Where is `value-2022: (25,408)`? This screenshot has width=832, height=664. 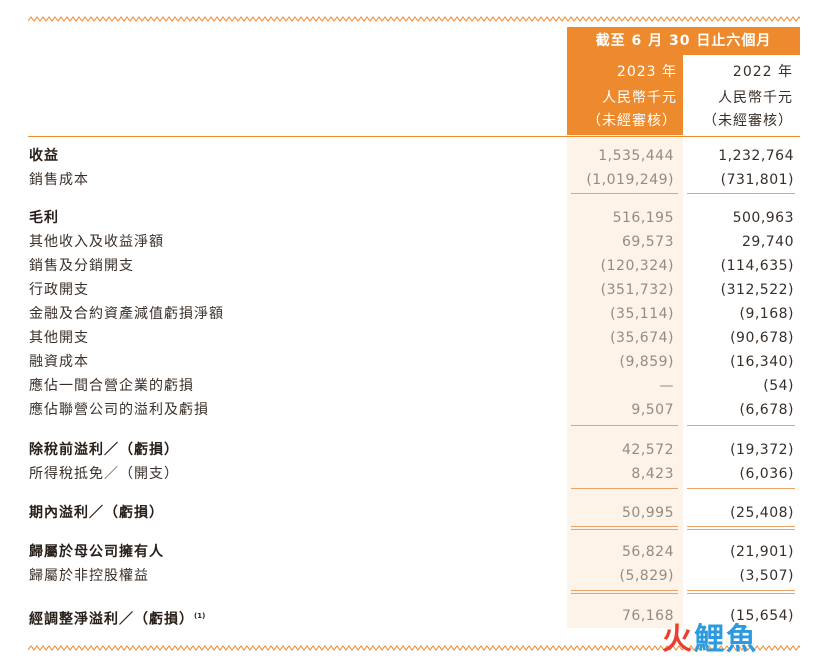
value-2022: (25,408) is located at coordinates (762, 513).